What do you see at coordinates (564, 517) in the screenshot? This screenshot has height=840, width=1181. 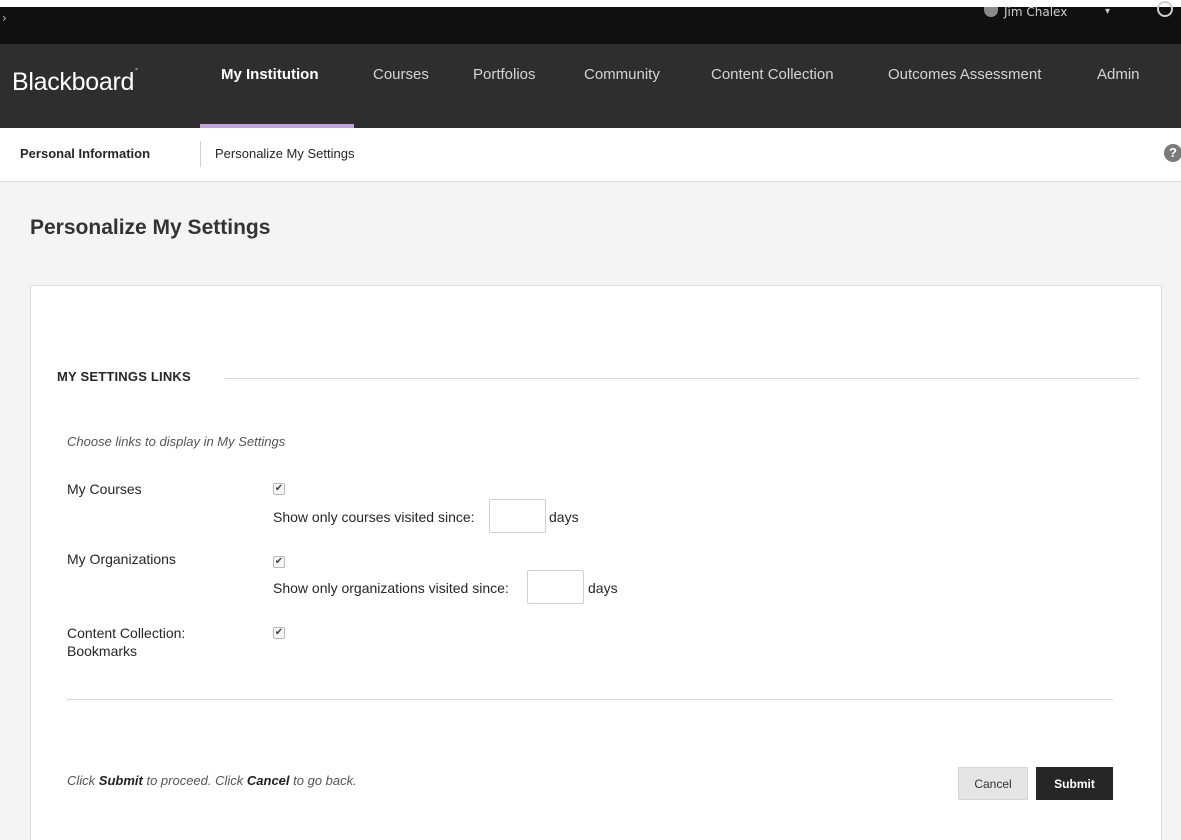 I see `my-courses-days-unit: days` at bounding box center [564, 517].